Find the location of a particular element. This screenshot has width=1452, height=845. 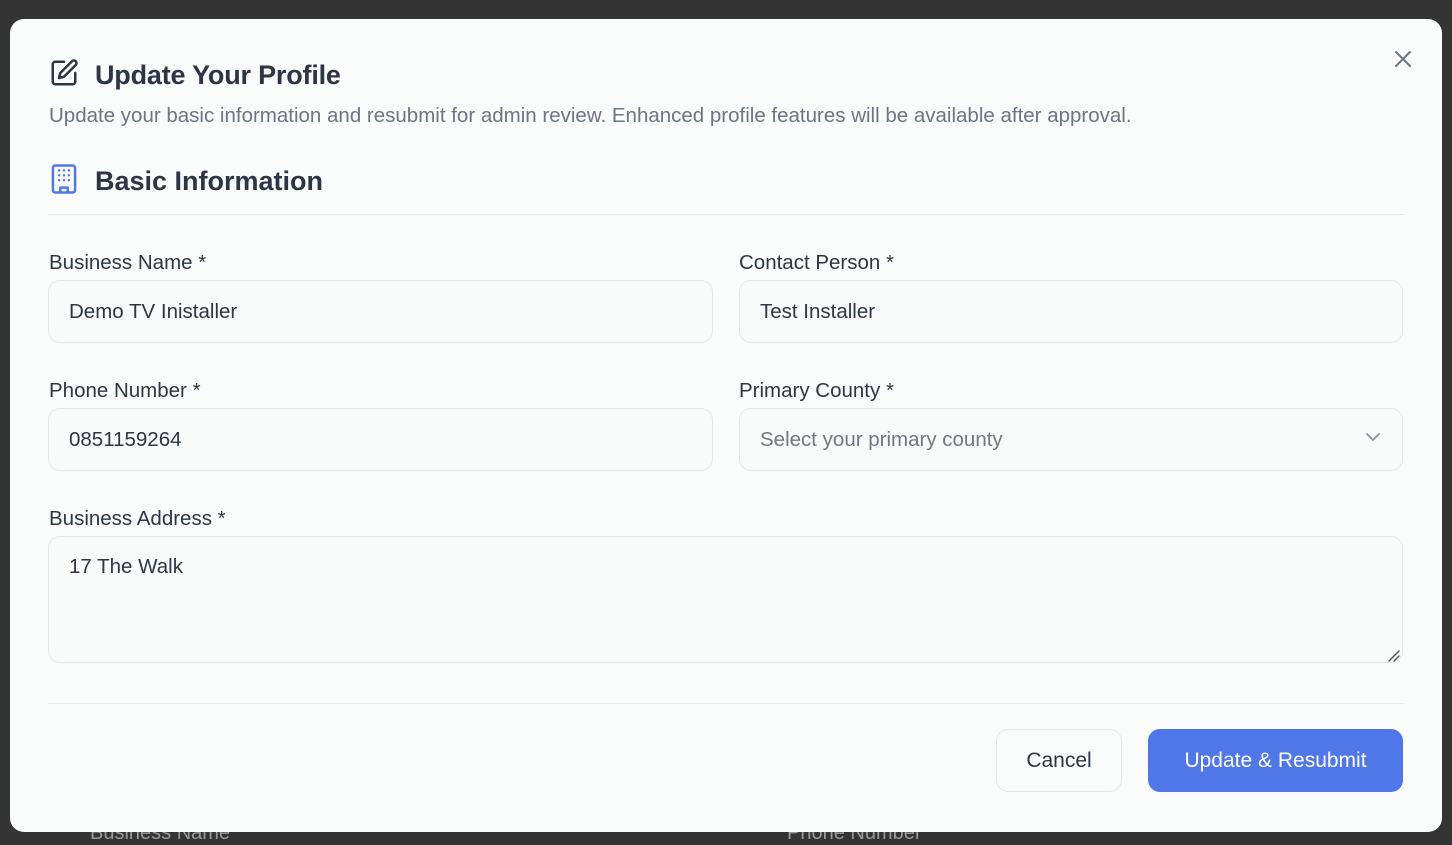

phone-number-value: 0851159264 is located at coordinates (125, 439).